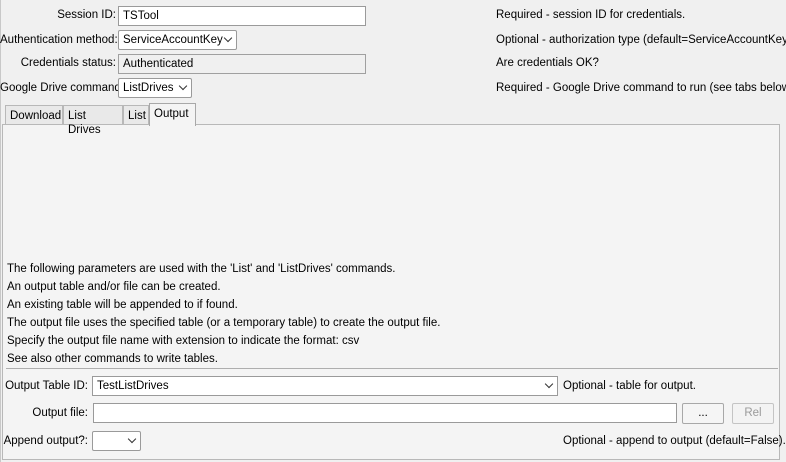 The width and height of the screenshot is (786, 462). What do you see at coordinates (34, 114) in the screenshot?
I see `tab-download: Download` at bounding box center [34, 114].